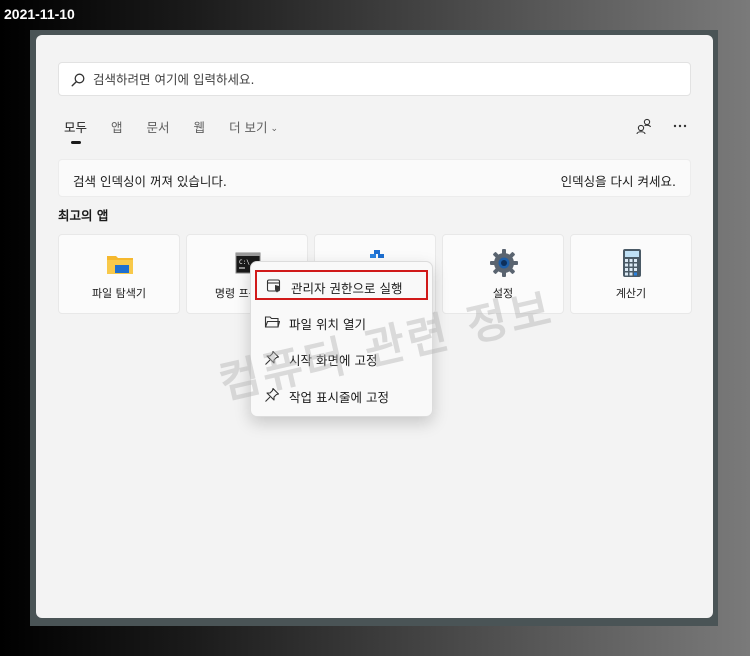  Describe the element at coordinates (383, 79) in the screenshot. I see `search-input` at that location.